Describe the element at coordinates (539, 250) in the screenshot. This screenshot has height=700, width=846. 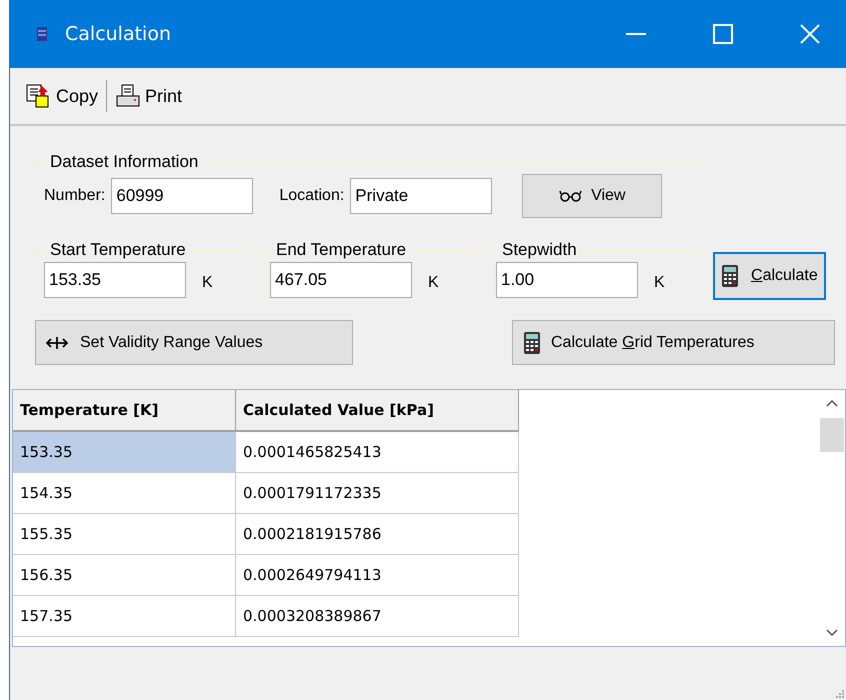
I see `group-label: Stepwidth` at that location.